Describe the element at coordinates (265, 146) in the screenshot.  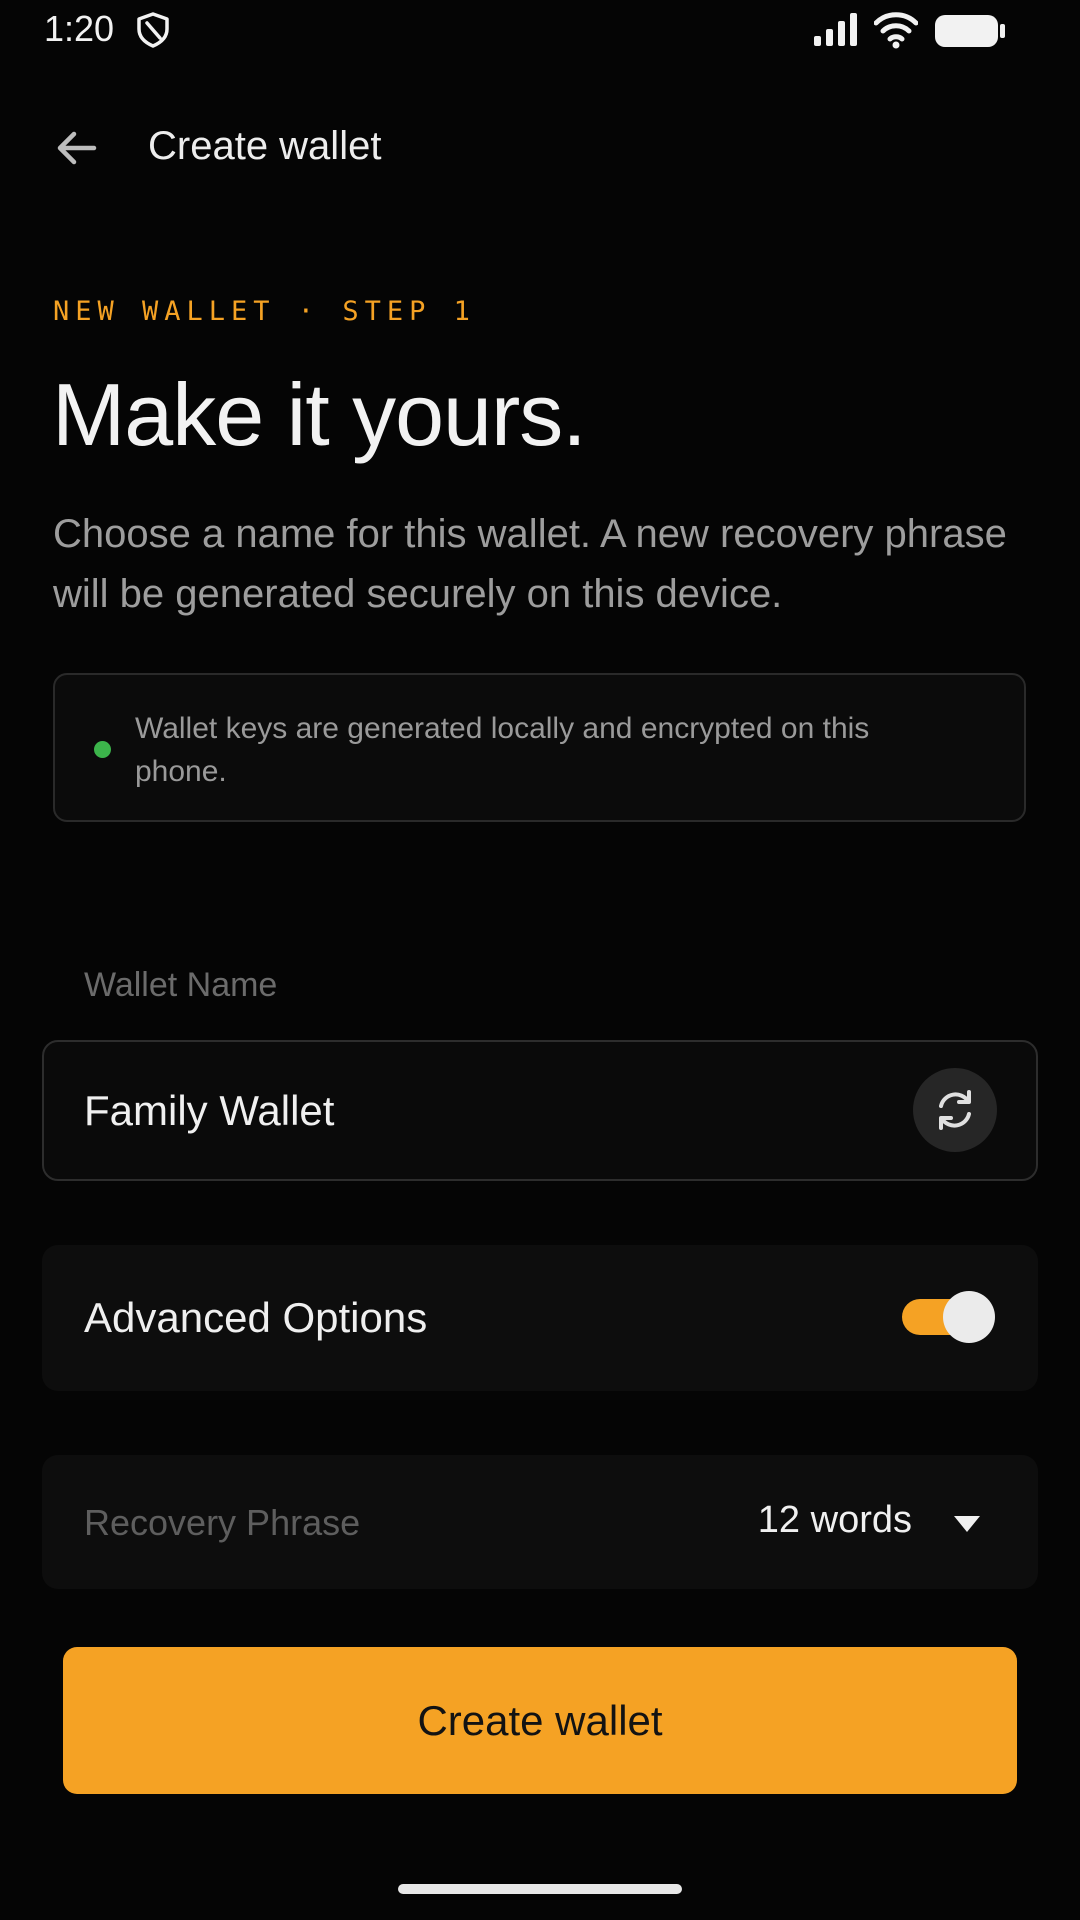
I see `page-title: Create wallet` at that location.